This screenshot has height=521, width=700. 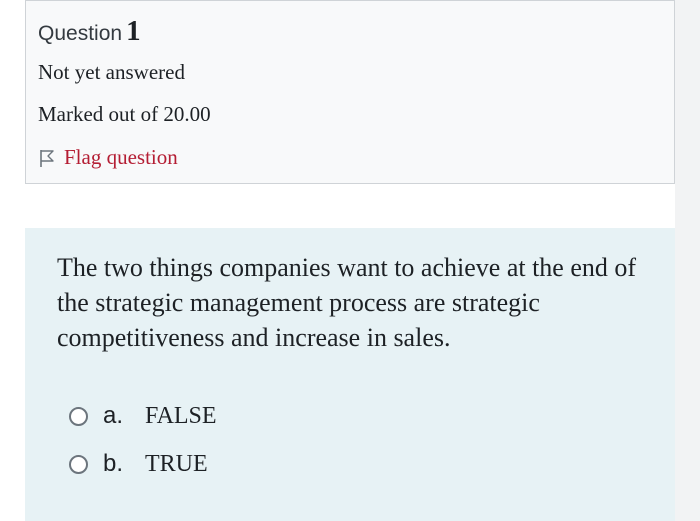 I want to click on answer-option-b: b. TRUE, so click(x=138, y=464).